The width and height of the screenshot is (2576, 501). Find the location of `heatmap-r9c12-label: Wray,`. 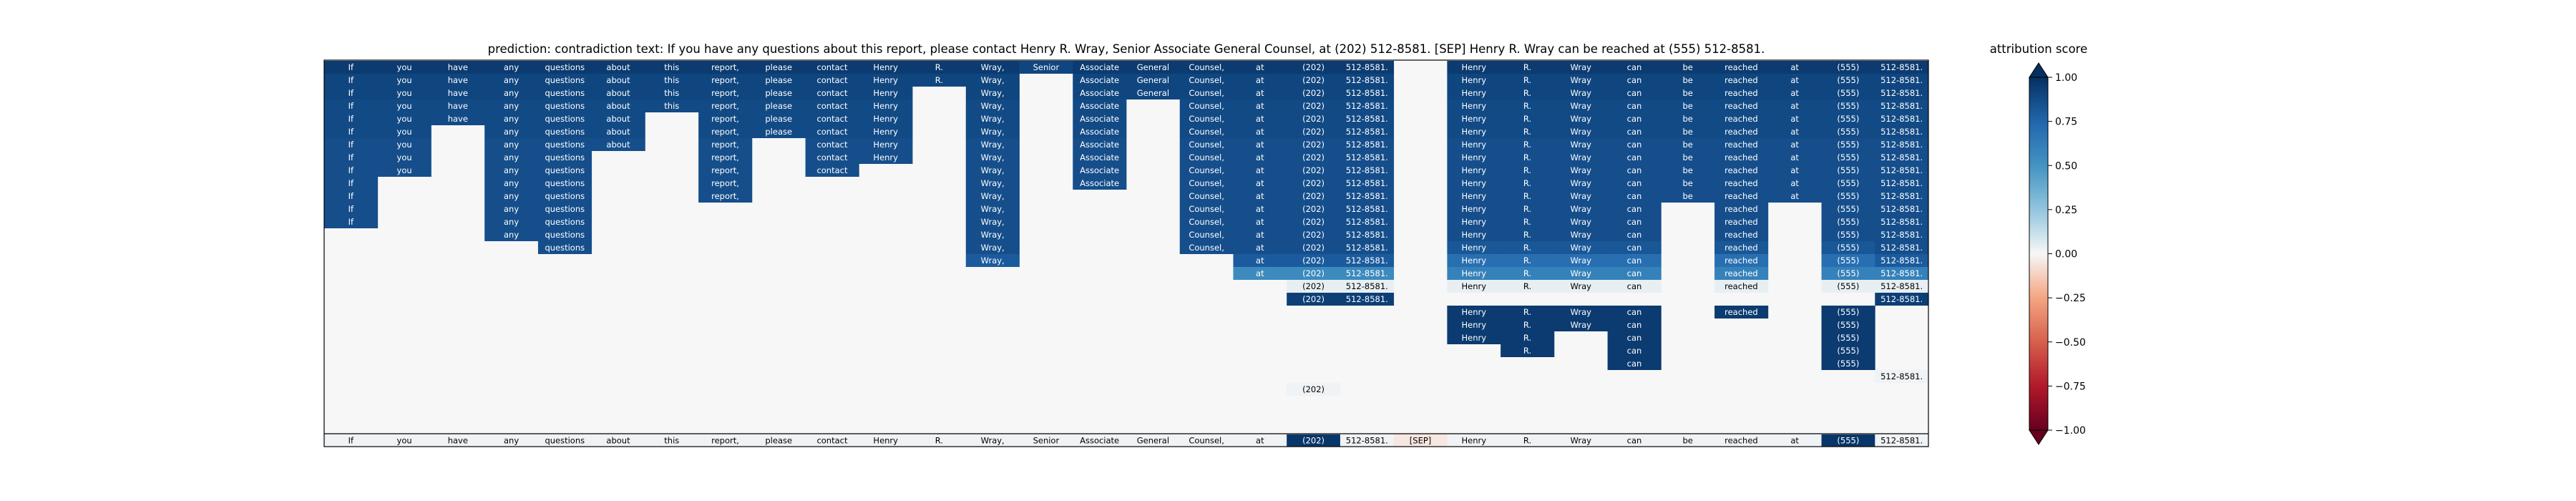

heatmap-r9c12-label: Wray, is located at coordinates (993, 183).